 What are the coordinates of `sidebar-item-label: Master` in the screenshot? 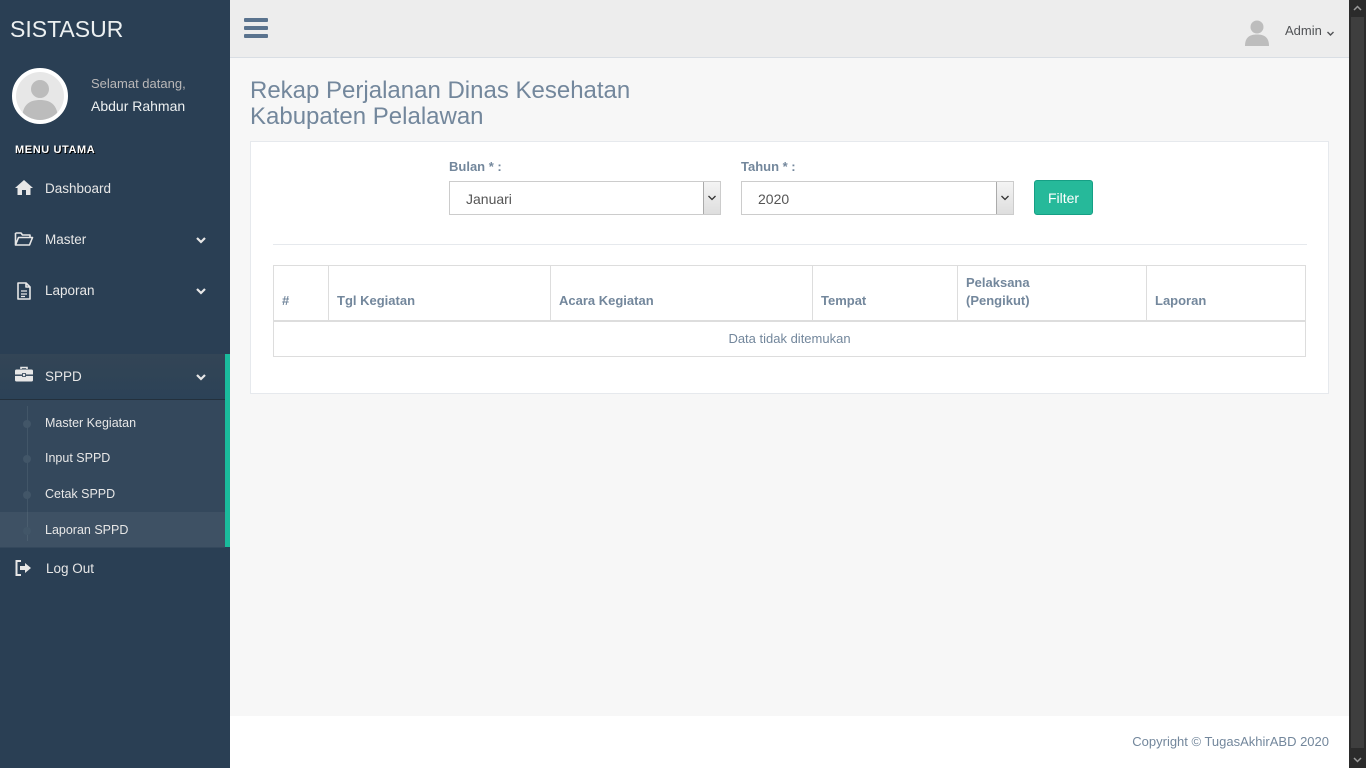 It's located at (66, 239).